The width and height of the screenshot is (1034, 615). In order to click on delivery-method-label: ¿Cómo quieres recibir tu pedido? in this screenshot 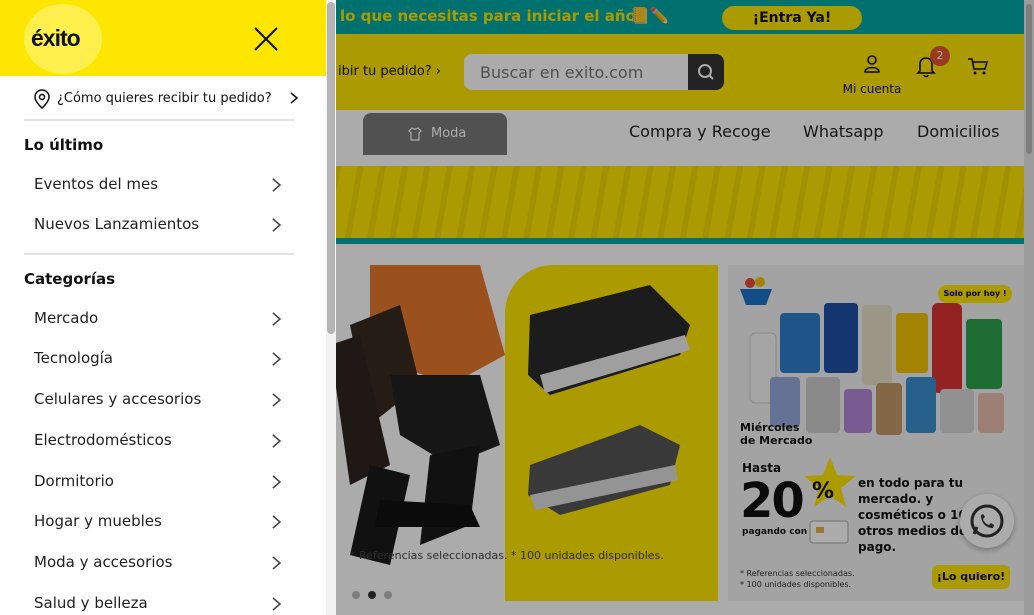, I will do `click(164, 98)`.